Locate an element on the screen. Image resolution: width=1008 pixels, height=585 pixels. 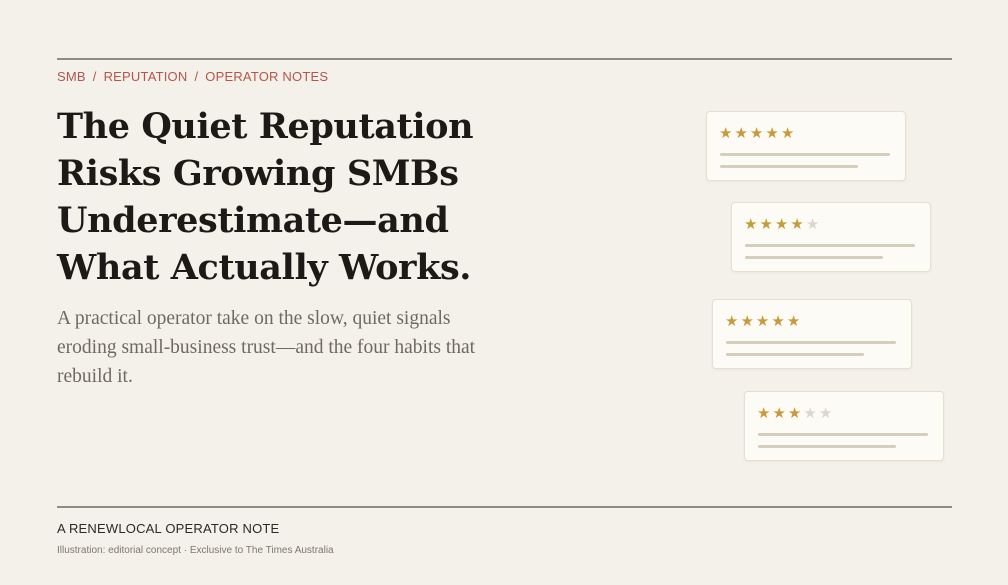
footer-label: A RENEWLOCAL OPERATOR NOTE is located at coordinates (168, 528).